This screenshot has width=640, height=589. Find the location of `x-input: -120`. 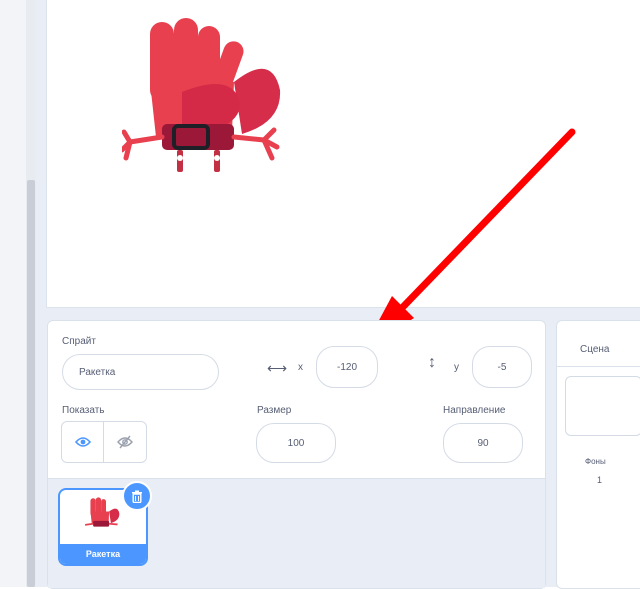

x-input: -120 is located at coordinates (347, 367).